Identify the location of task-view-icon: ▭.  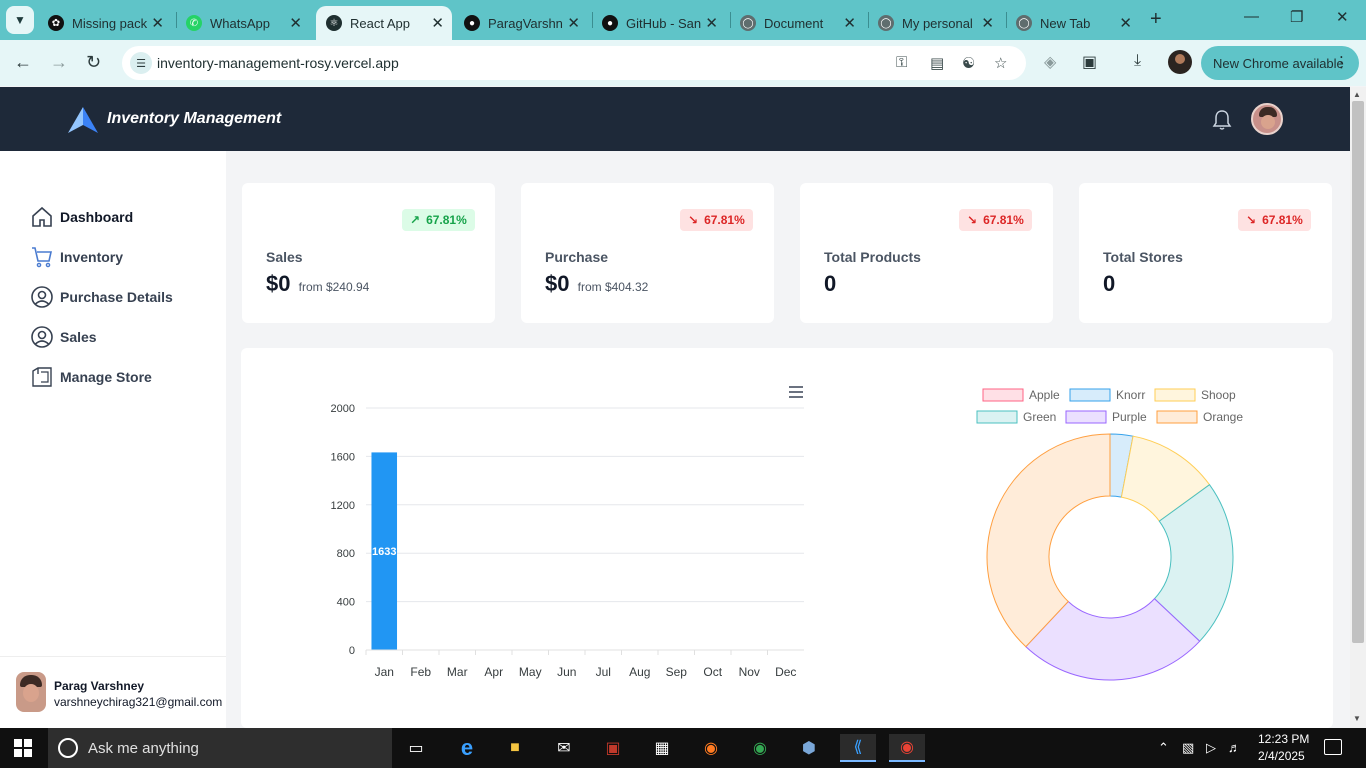
(416, 748).